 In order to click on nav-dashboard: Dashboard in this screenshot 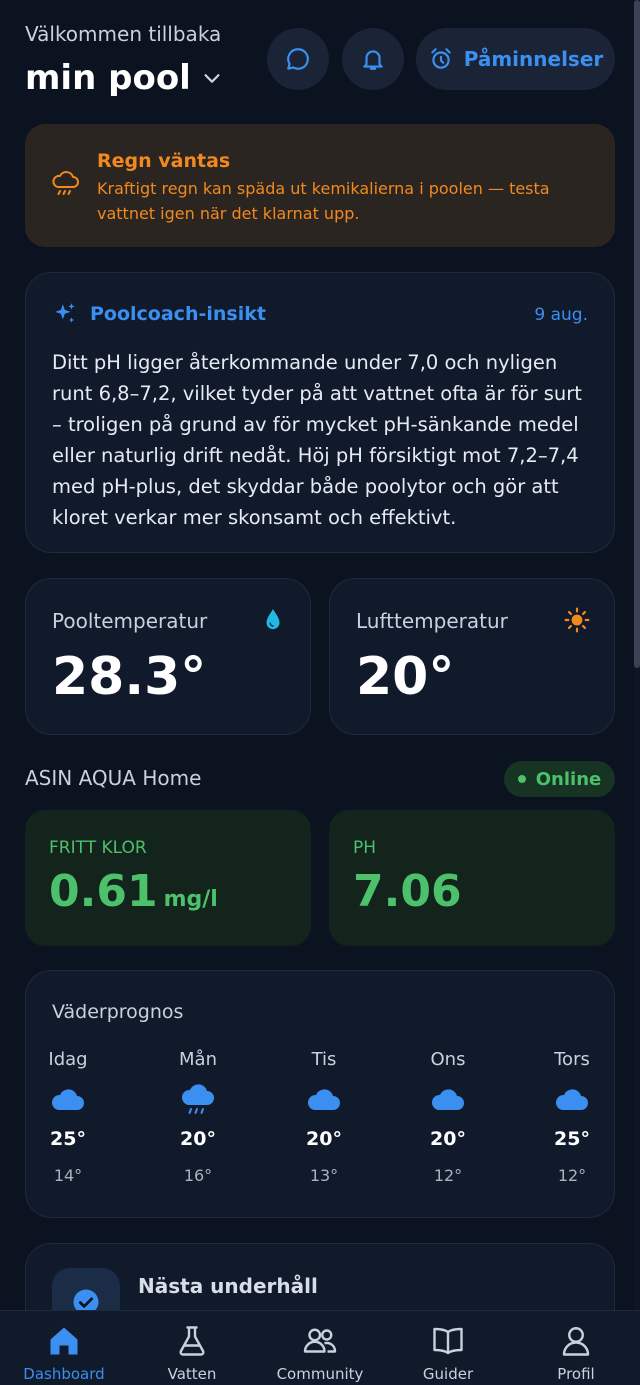, I will do `click(64, 1353)`.